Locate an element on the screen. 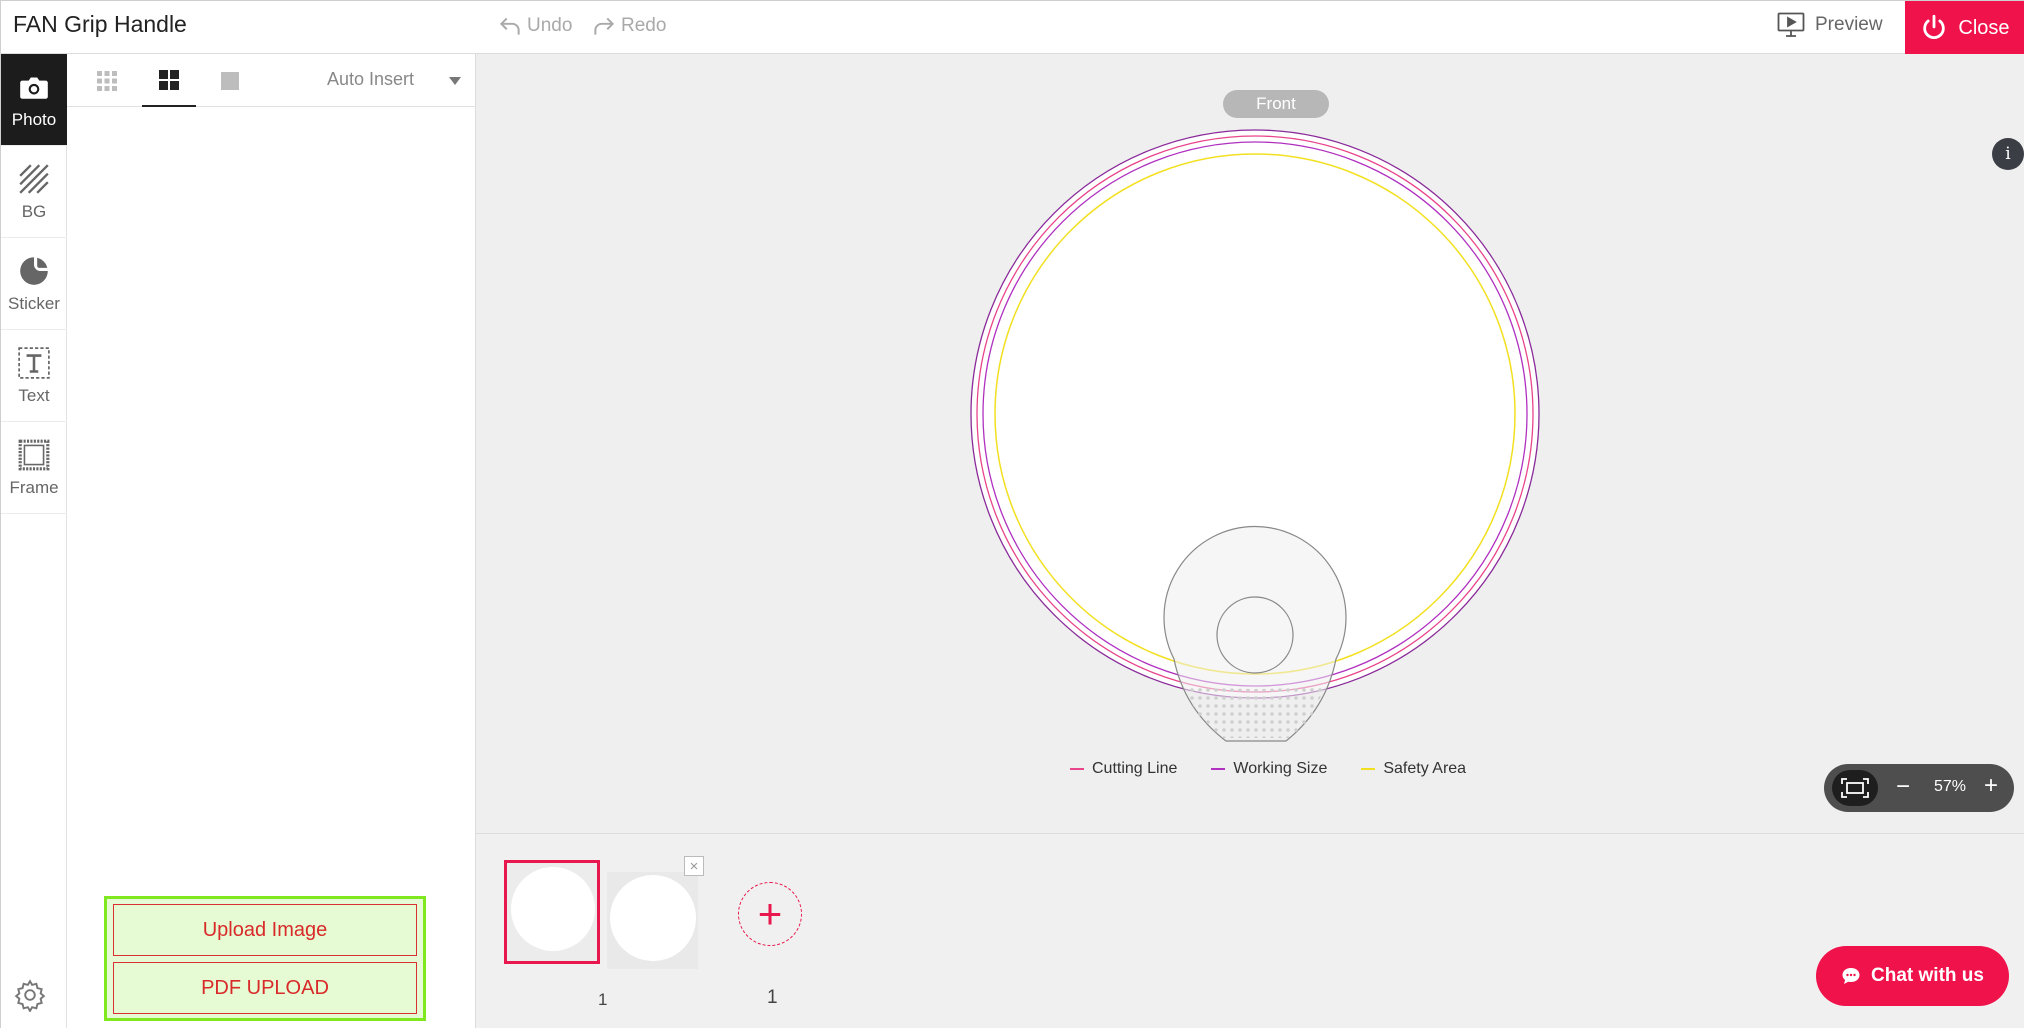  undo-button: Undo is located at coordinates (534, 26).